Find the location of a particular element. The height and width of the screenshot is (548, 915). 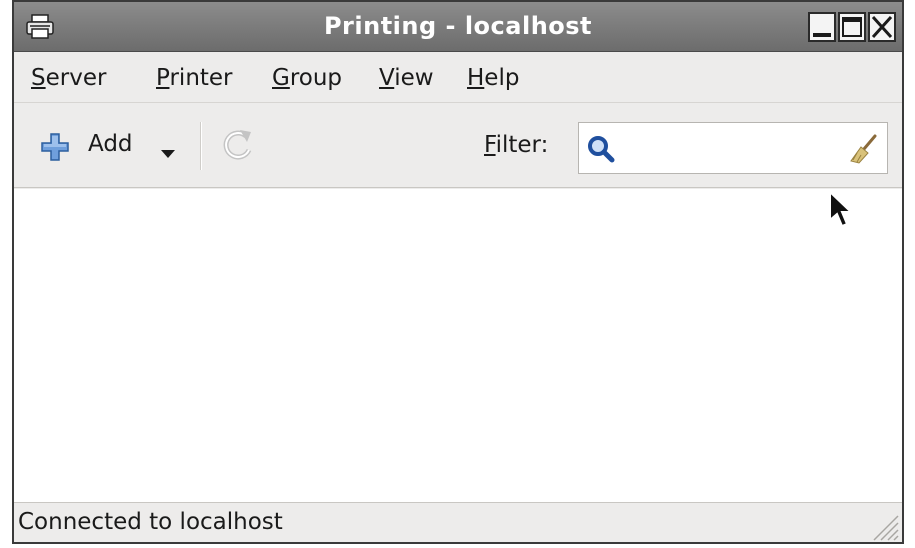

minimize-button is located at coordinates (822, 27).